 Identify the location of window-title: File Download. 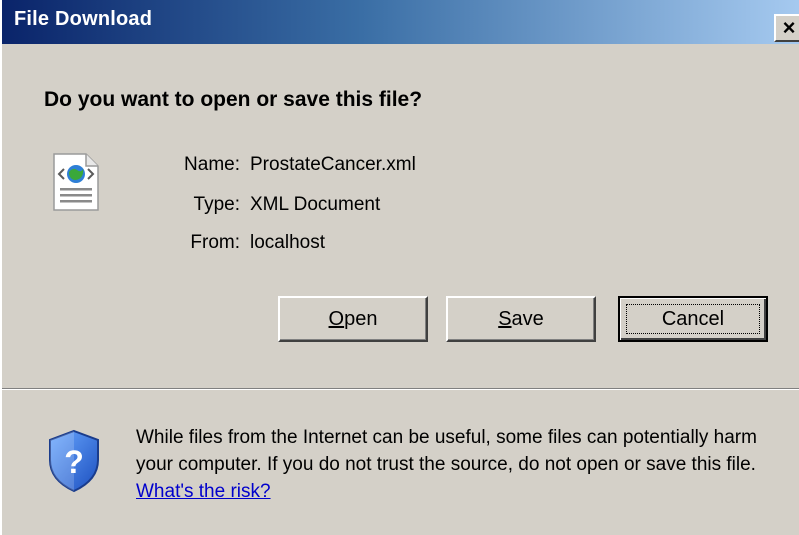
(83, 19).